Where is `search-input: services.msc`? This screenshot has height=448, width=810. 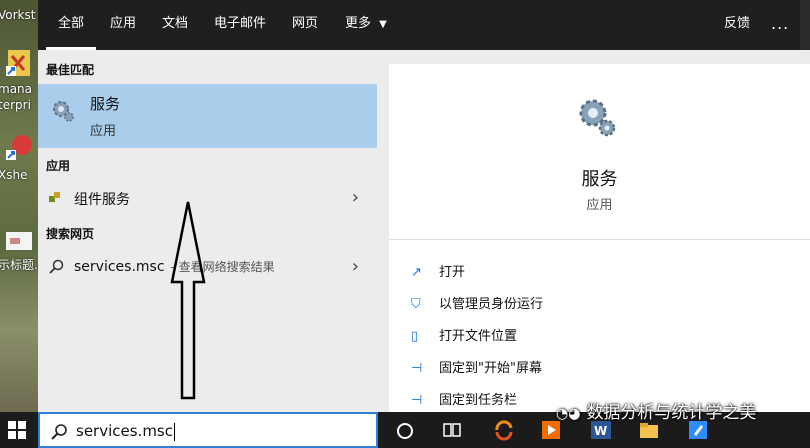 search-input: services.msc is located at coordinates (124, 431).